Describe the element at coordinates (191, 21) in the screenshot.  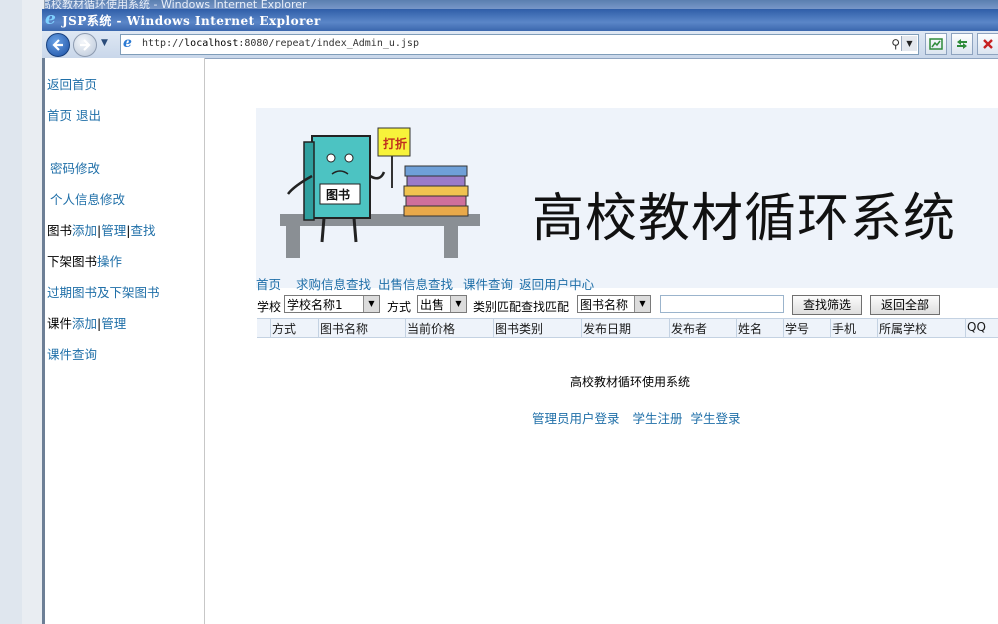
I see `window-title: JSP系统 - Windows Internet Explorer` at that location.